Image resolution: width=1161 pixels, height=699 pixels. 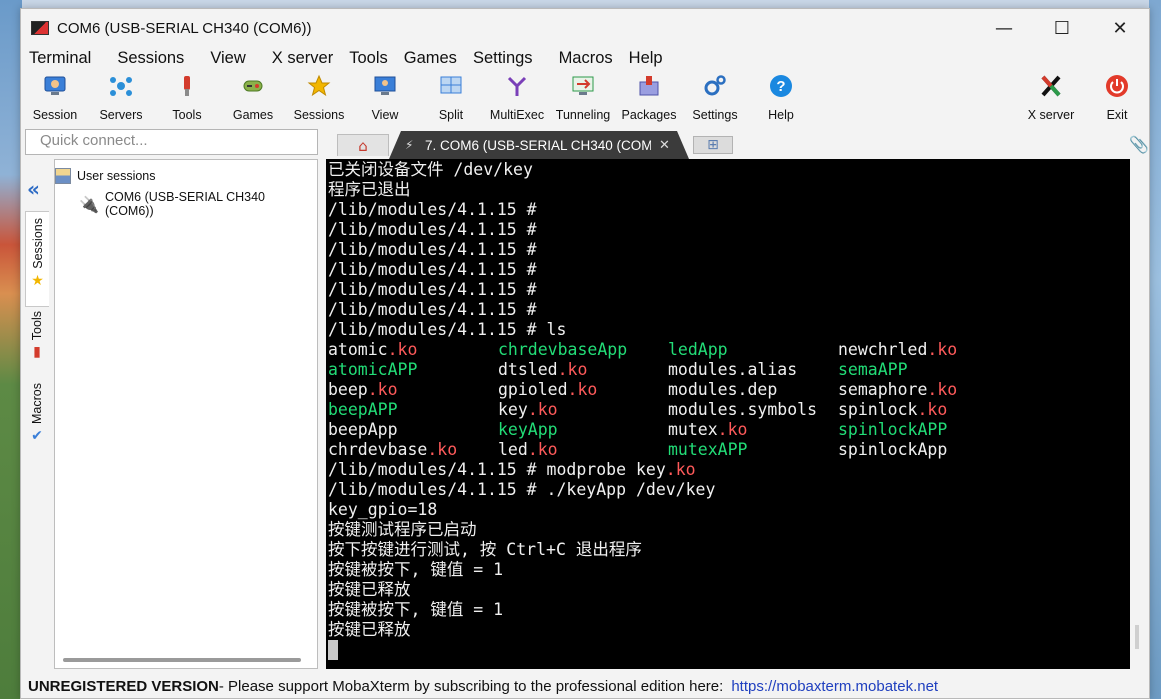 What do you see at coordinates (60, 58) in the screenshot?
I see `menu-terminal: Terminal` at bounding box center [60, 58].